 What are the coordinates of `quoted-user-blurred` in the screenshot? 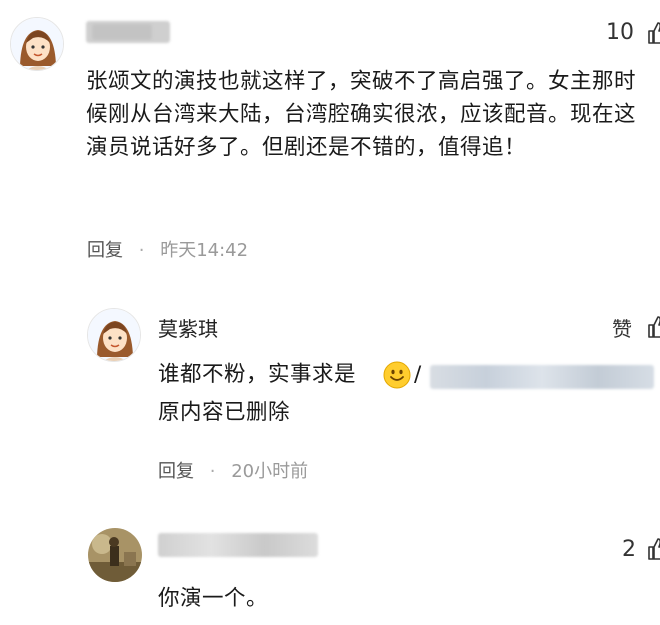 It's located at (542, 377).